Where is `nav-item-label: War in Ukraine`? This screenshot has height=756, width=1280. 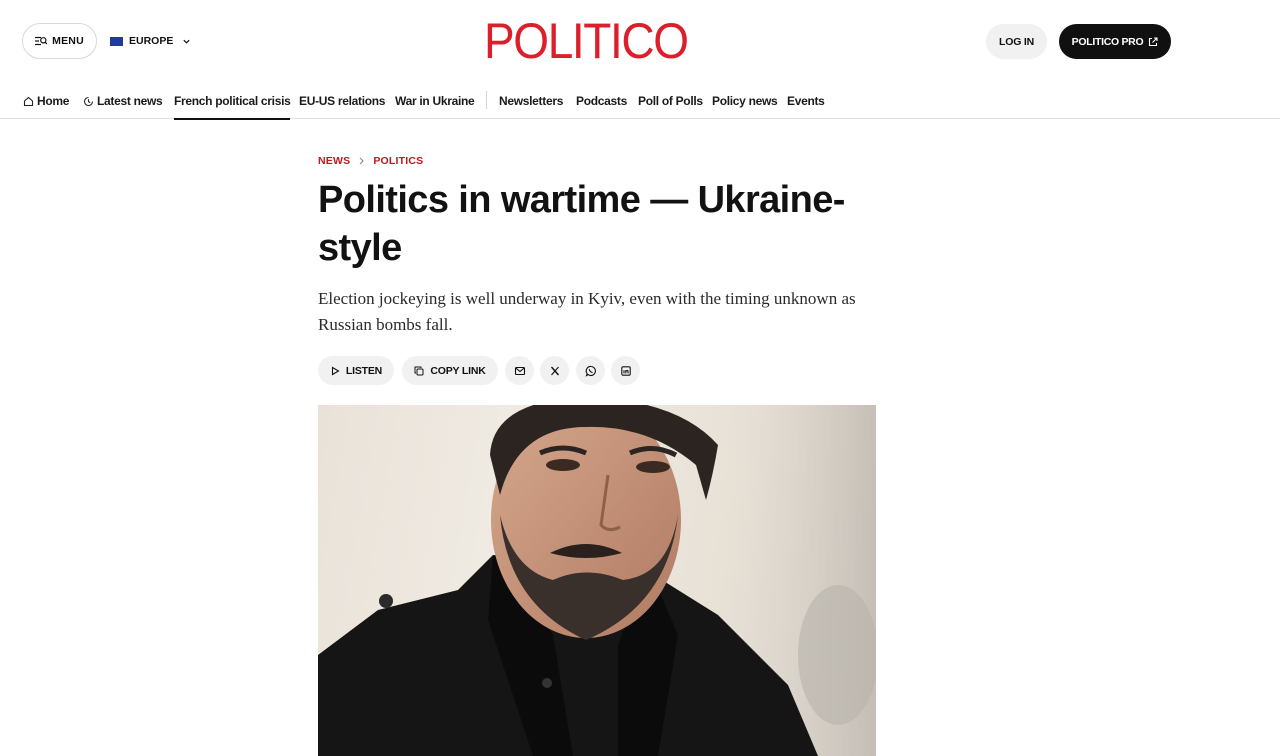 nav-item-label: War in Ukraine is located at coordinates (435, 101).